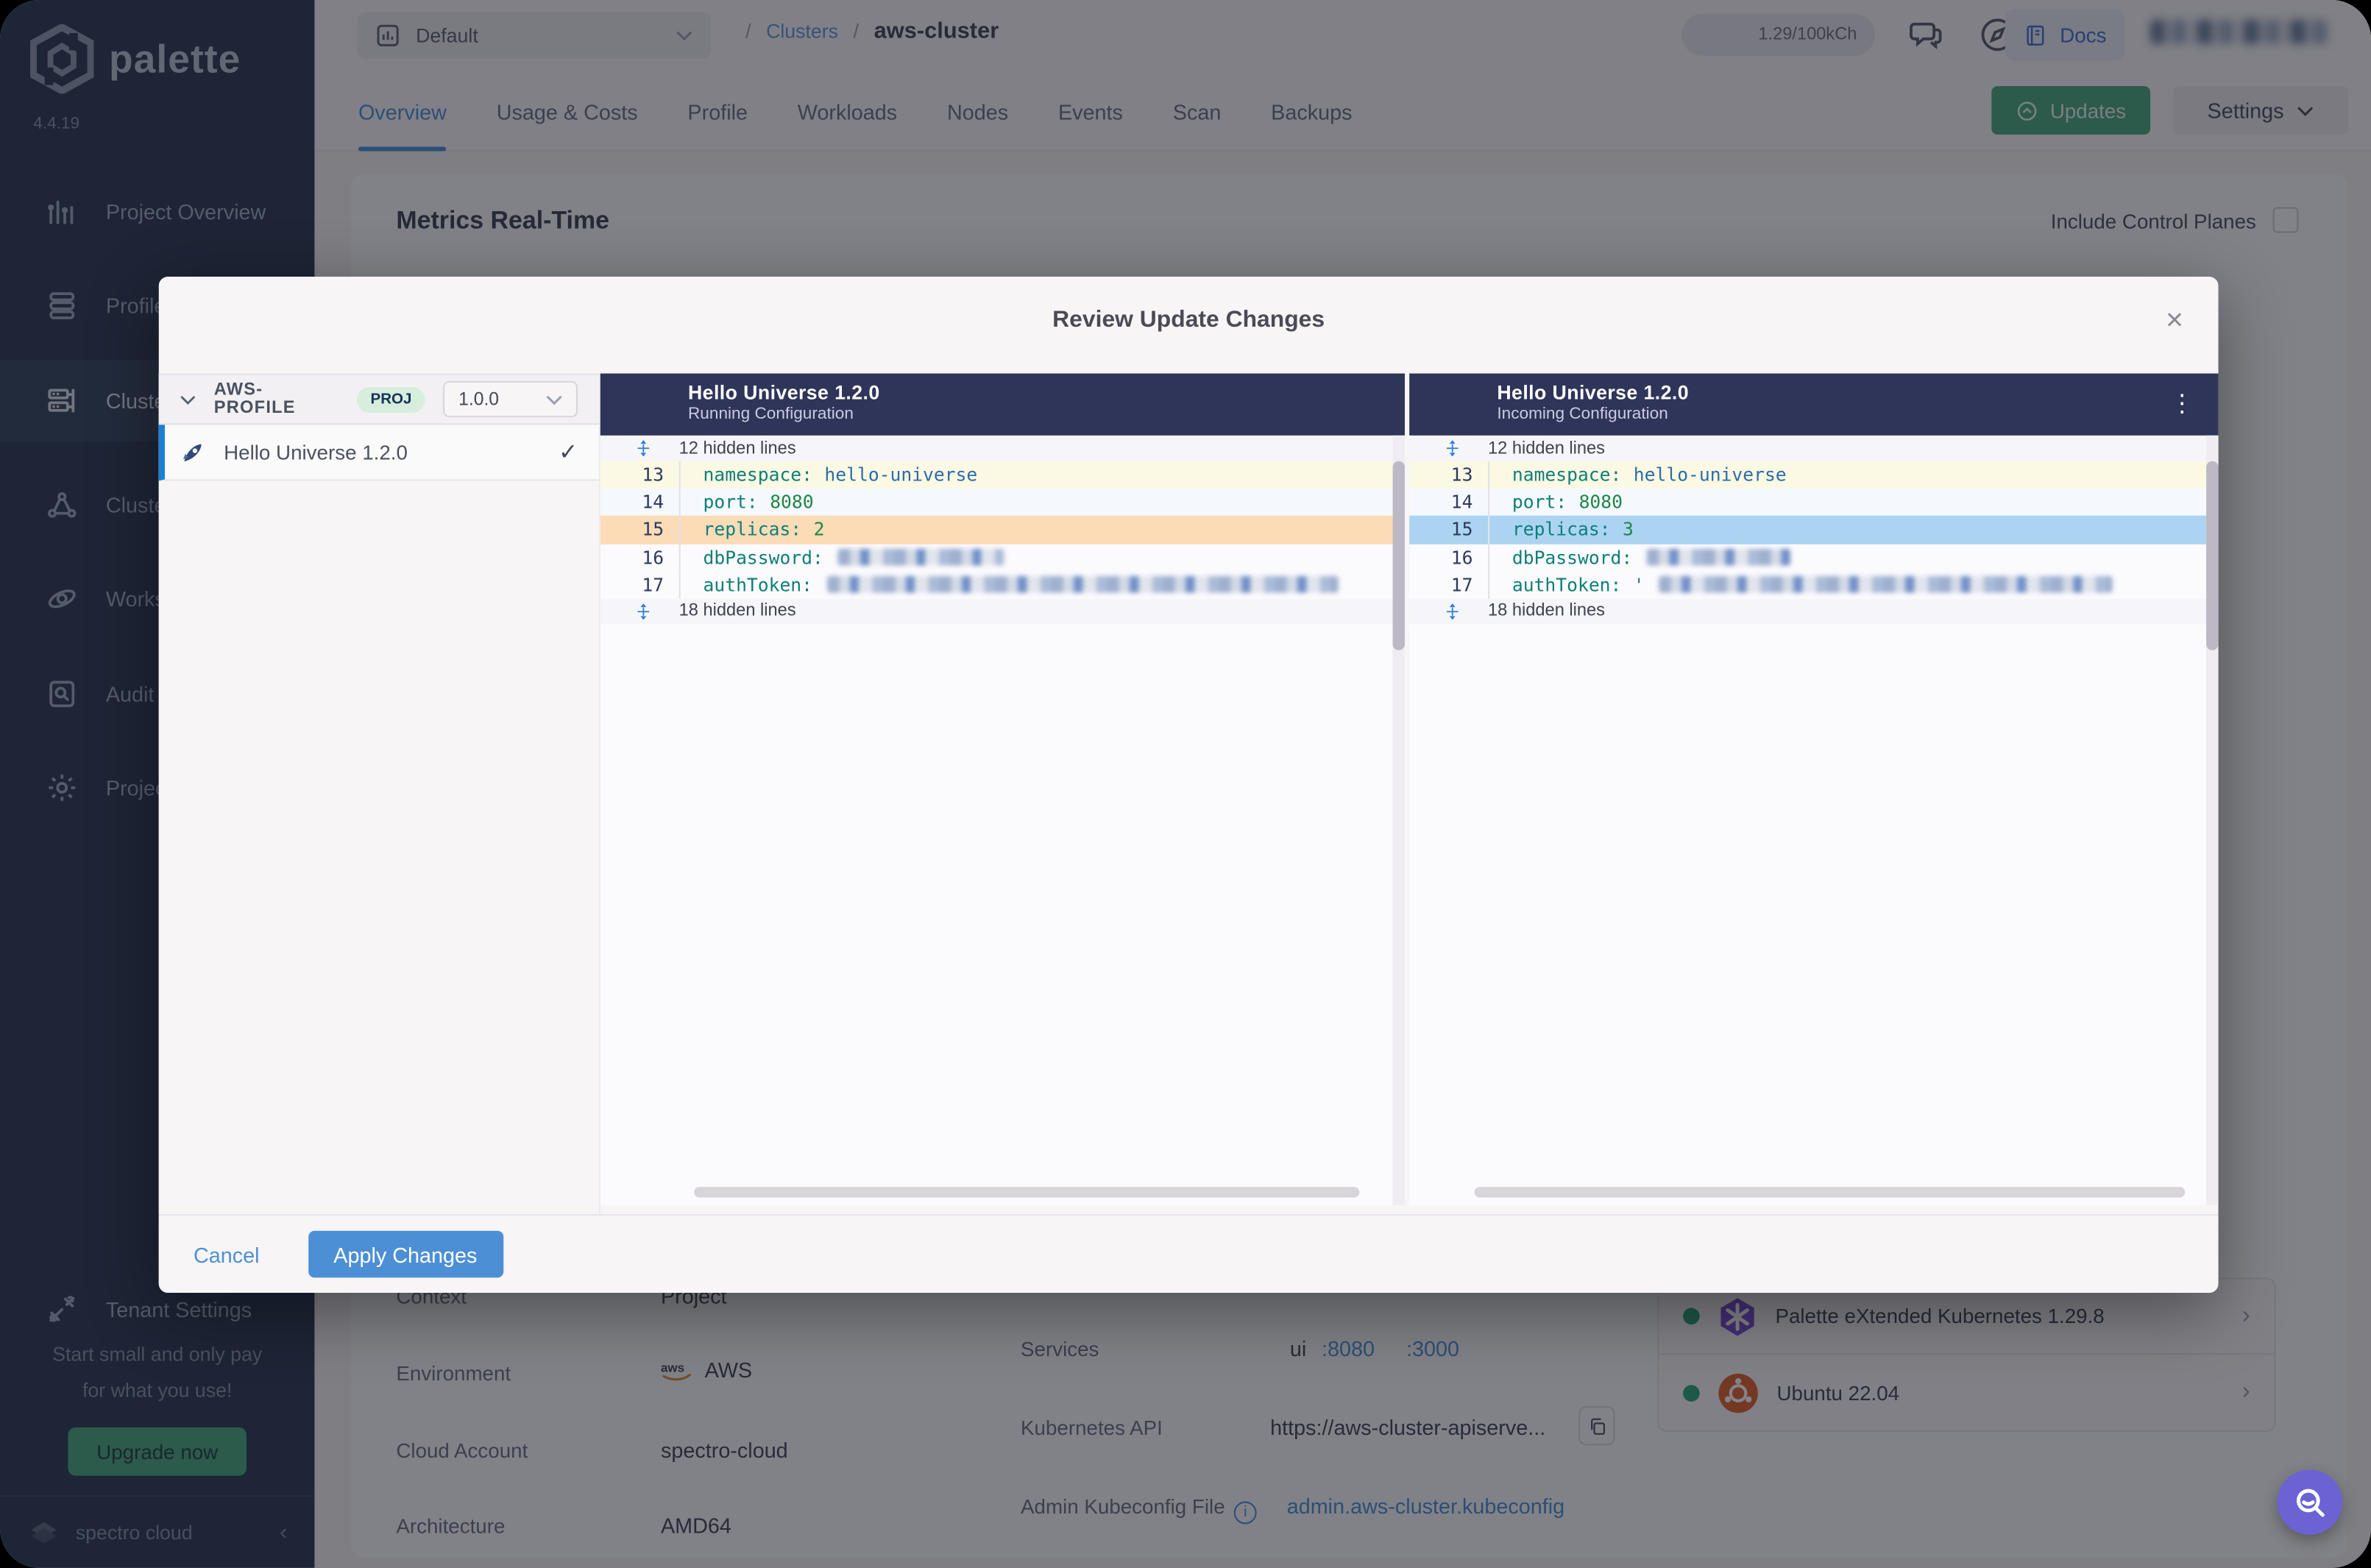 The width and height of the screenshot is (2371, 1568). I want to click on diff-line: 17 authToken:, so click(1002, 585).